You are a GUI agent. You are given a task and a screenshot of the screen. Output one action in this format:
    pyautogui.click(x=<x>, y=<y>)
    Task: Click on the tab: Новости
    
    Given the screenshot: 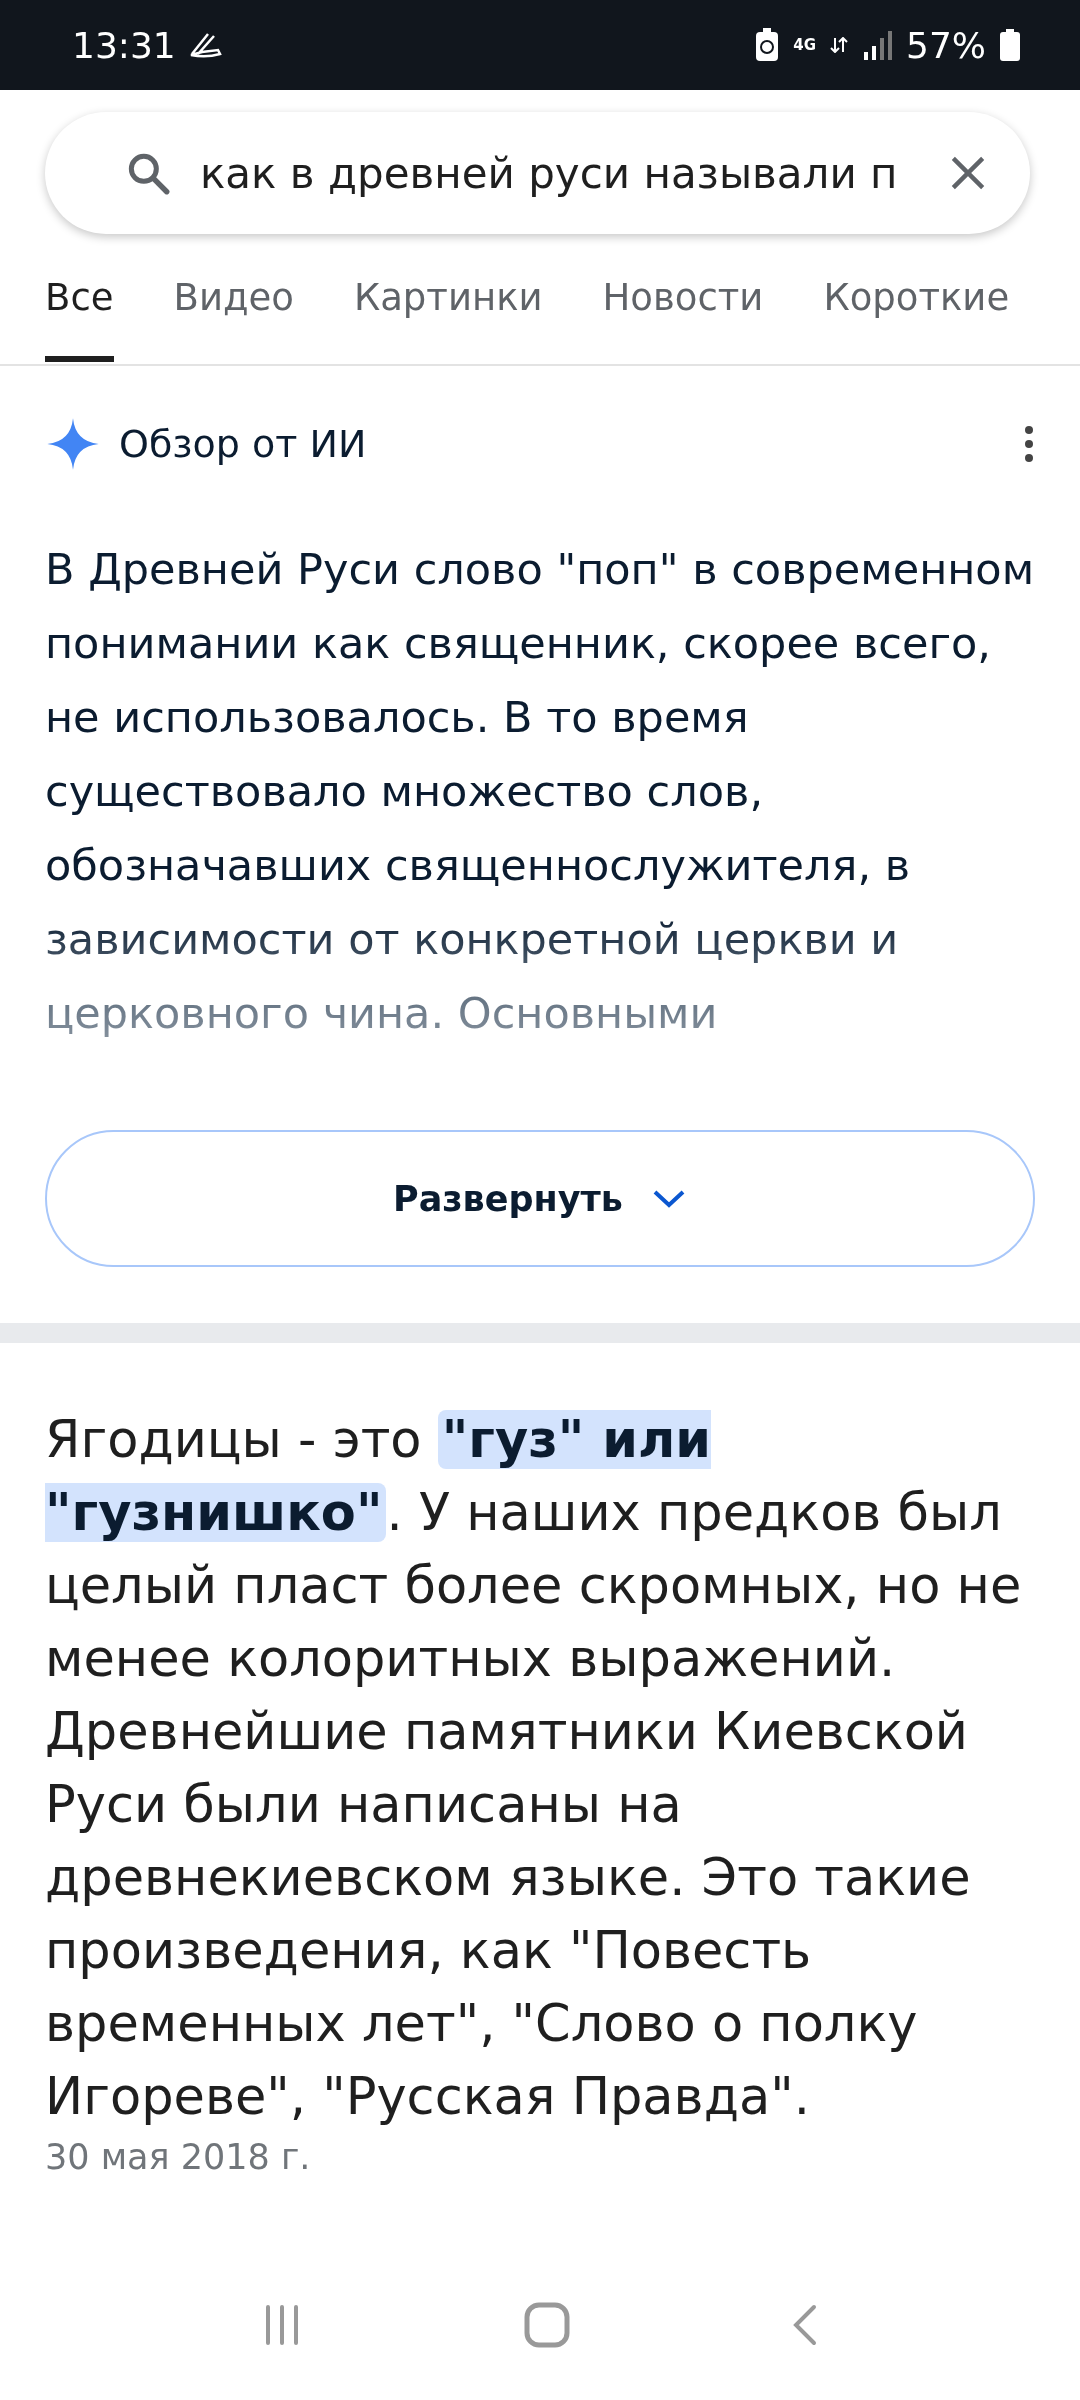 What is the action you would take?
    pyautogui.click(x=683, y=319)
    